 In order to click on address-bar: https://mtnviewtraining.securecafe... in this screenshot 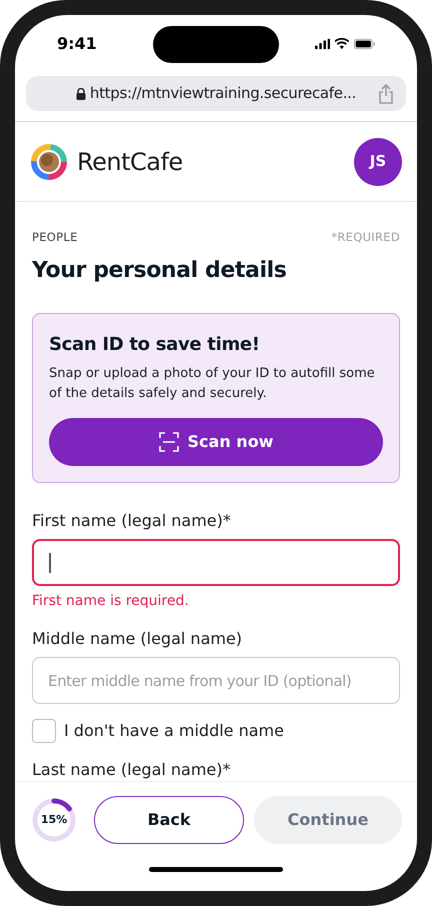, I will do `click(216, 93)`.